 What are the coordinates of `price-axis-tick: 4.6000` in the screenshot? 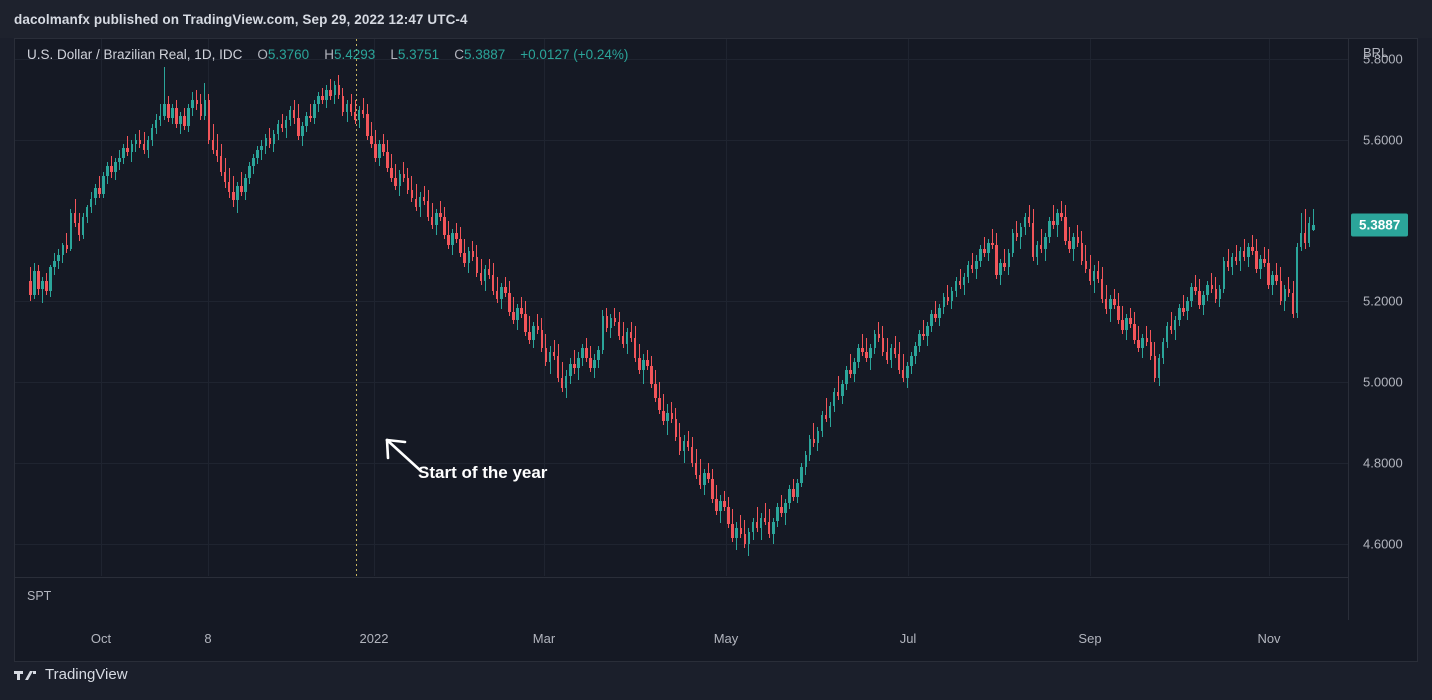 It's located at (1383, 544).